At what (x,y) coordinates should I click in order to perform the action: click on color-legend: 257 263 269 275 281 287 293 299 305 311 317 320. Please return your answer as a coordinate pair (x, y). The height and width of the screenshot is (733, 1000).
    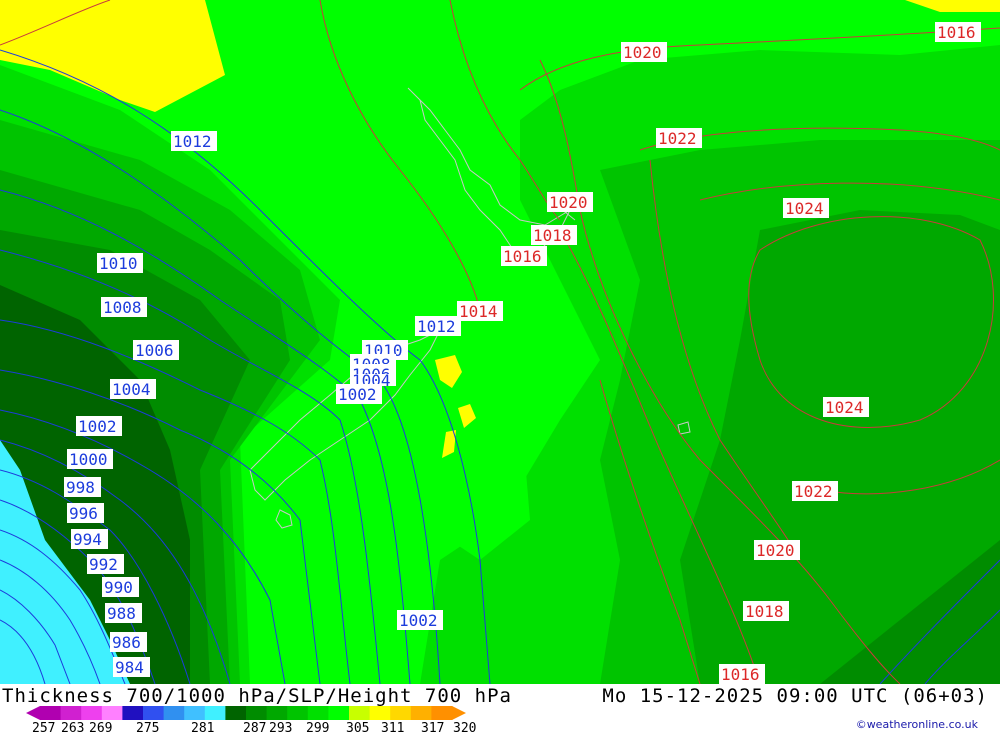
    Looking at the image, I should click on (251, 719).